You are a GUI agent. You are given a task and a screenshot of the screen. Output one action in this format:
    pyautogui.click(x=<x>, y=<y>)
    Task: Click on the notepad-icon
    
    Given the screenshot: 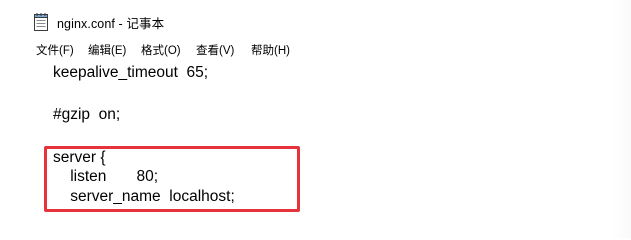 What is the action you would take?
    pyautogui.click(x=41, y=22)
    